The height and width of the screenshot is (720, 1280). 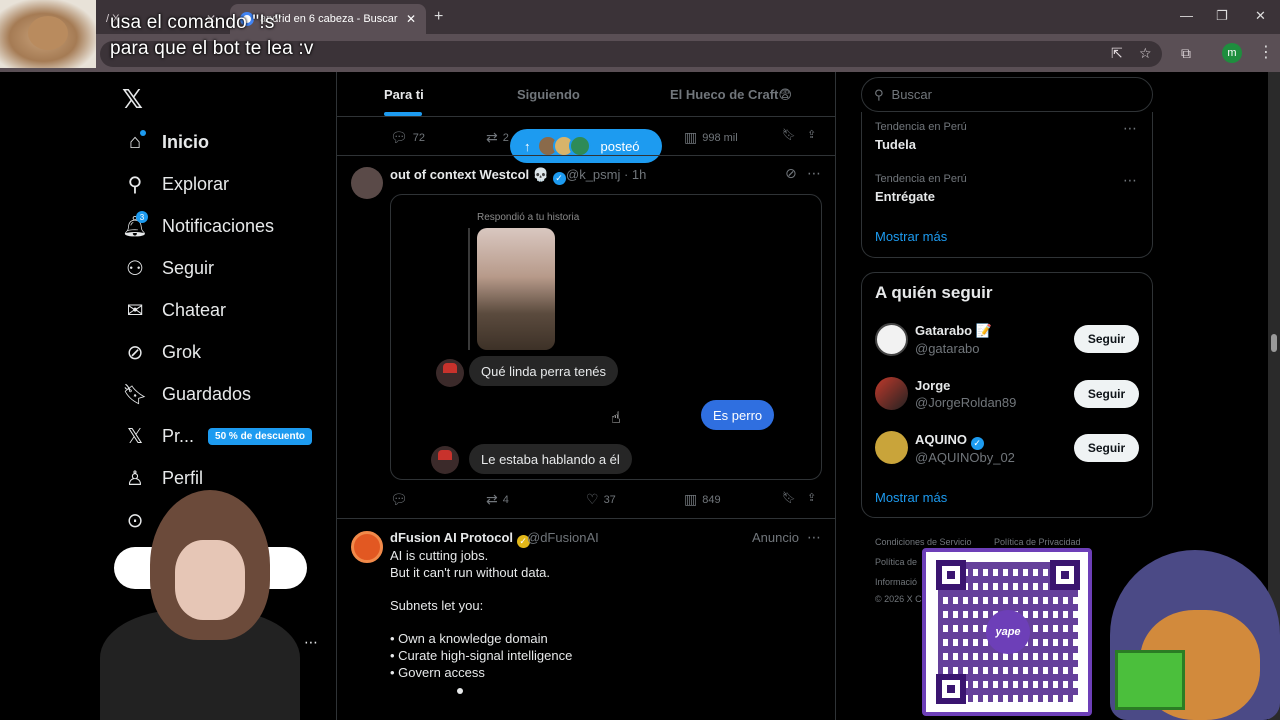 I want to click on close-window-button: ✕, so click(x=1260, y=16).